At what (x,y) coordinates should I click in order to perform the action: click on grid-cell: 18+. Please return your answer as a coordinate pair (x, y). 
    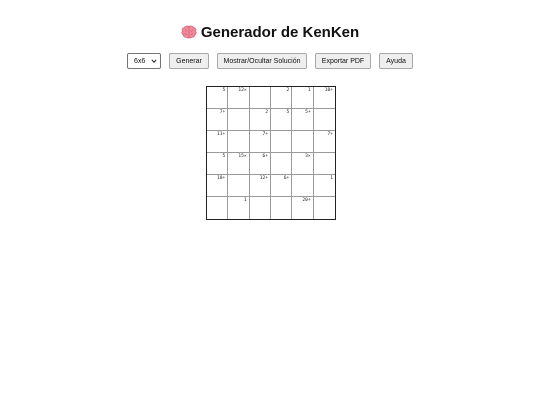
    Looking at the image, I should click on (218, 186).